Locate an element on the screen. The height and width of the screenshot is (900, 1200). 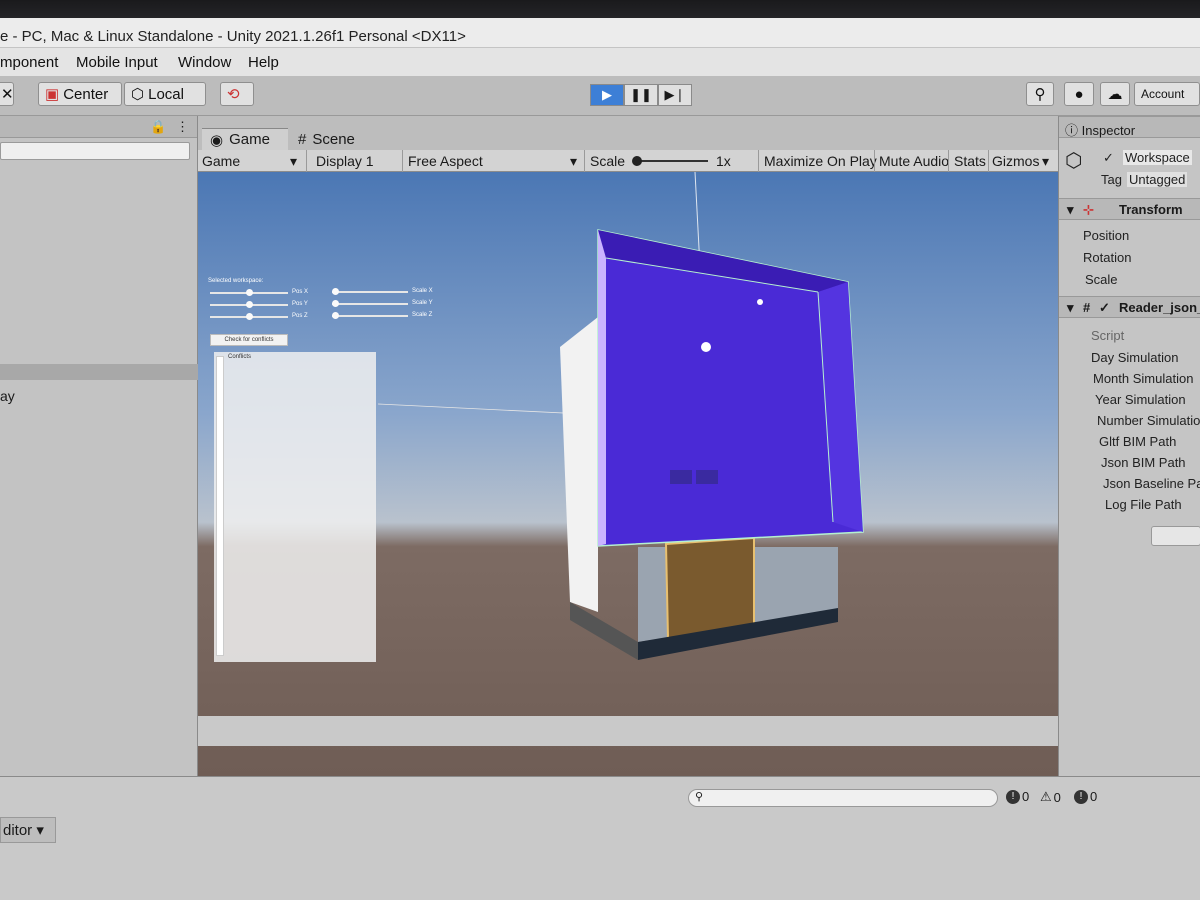
account-button: Account is located at coordinates (1167, 94).